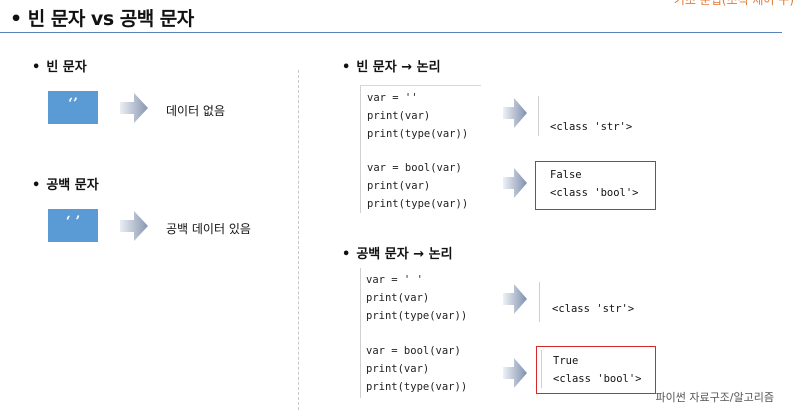  Describe the element at coordinates (391, 67) in the screenshot. I see `empty-to-bool-heading: • 빈 문자 → 논리` at that location.